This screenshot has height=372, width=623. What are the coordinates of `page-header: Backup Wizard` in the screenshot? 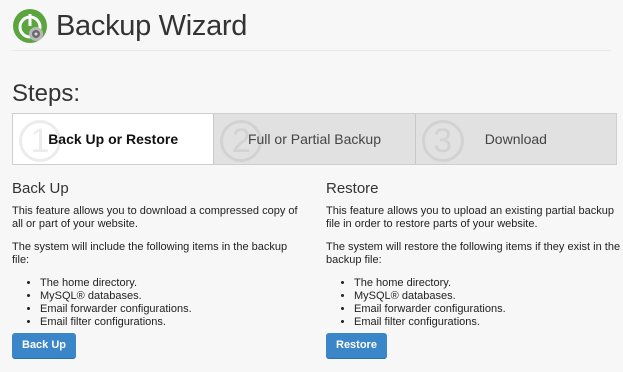 It's located at (129, 26).